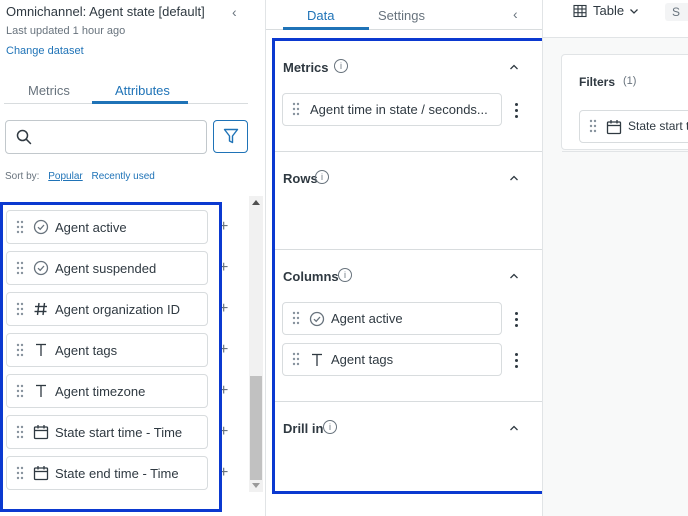 The image size is (688, 516). What do you see at coordinates (630, 81) in the screenshot?
I see `filters-count: (1)` at bounding box center [630, 81].